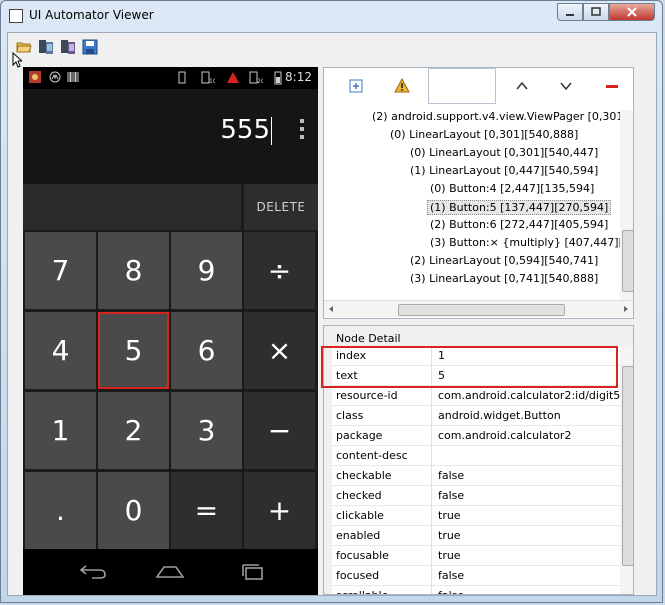  Describe the element at coordinates (372, 455) in the screenshot. I see `detail-key: content-desc` at that location.